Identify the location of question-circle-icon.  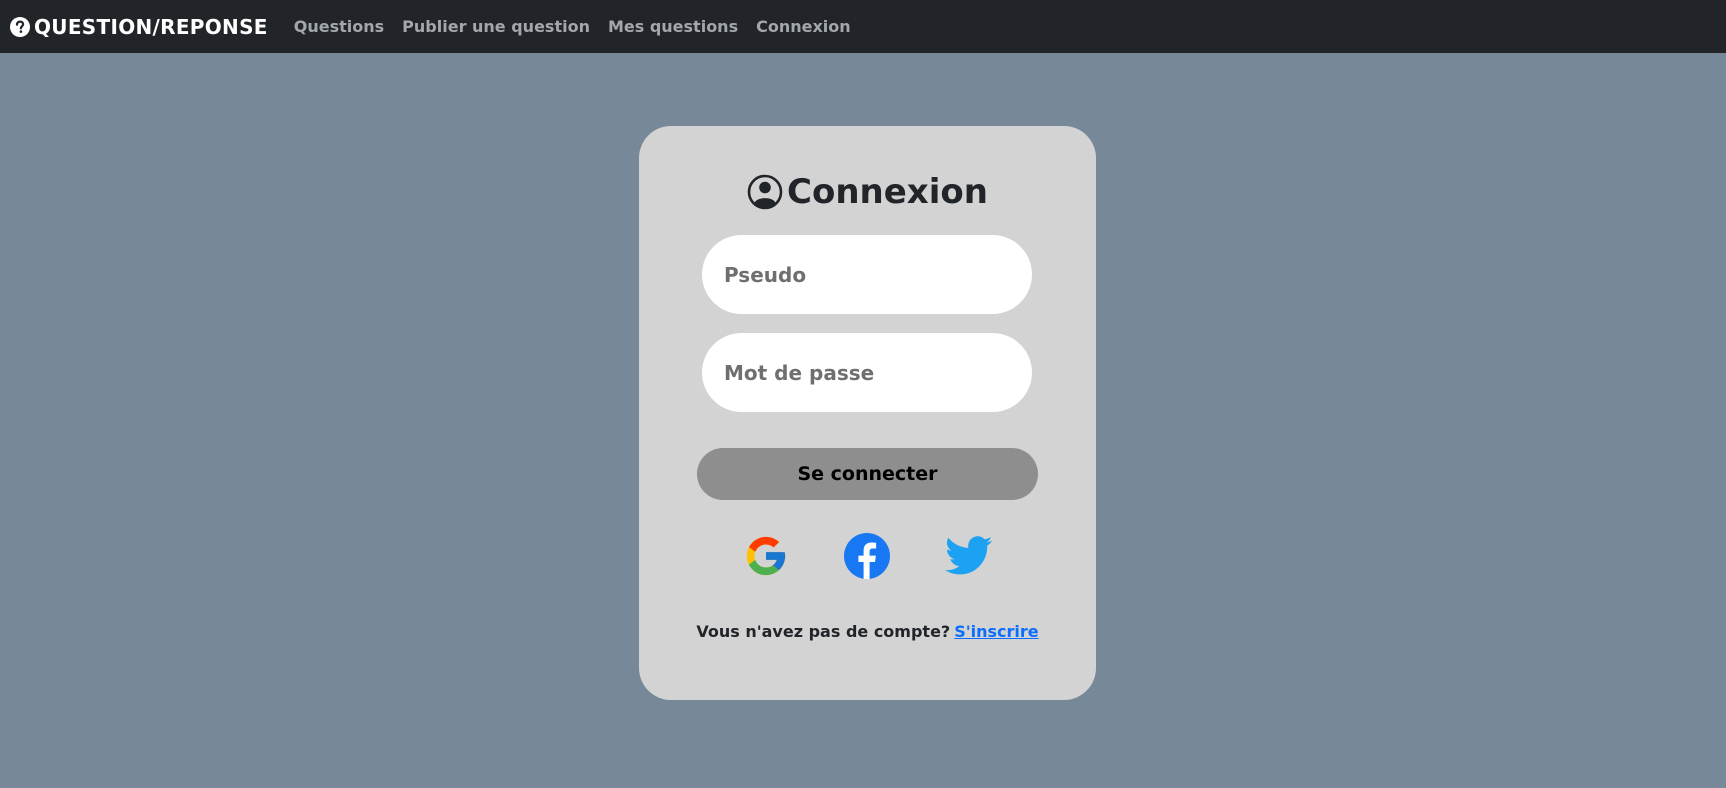
(20, 26).